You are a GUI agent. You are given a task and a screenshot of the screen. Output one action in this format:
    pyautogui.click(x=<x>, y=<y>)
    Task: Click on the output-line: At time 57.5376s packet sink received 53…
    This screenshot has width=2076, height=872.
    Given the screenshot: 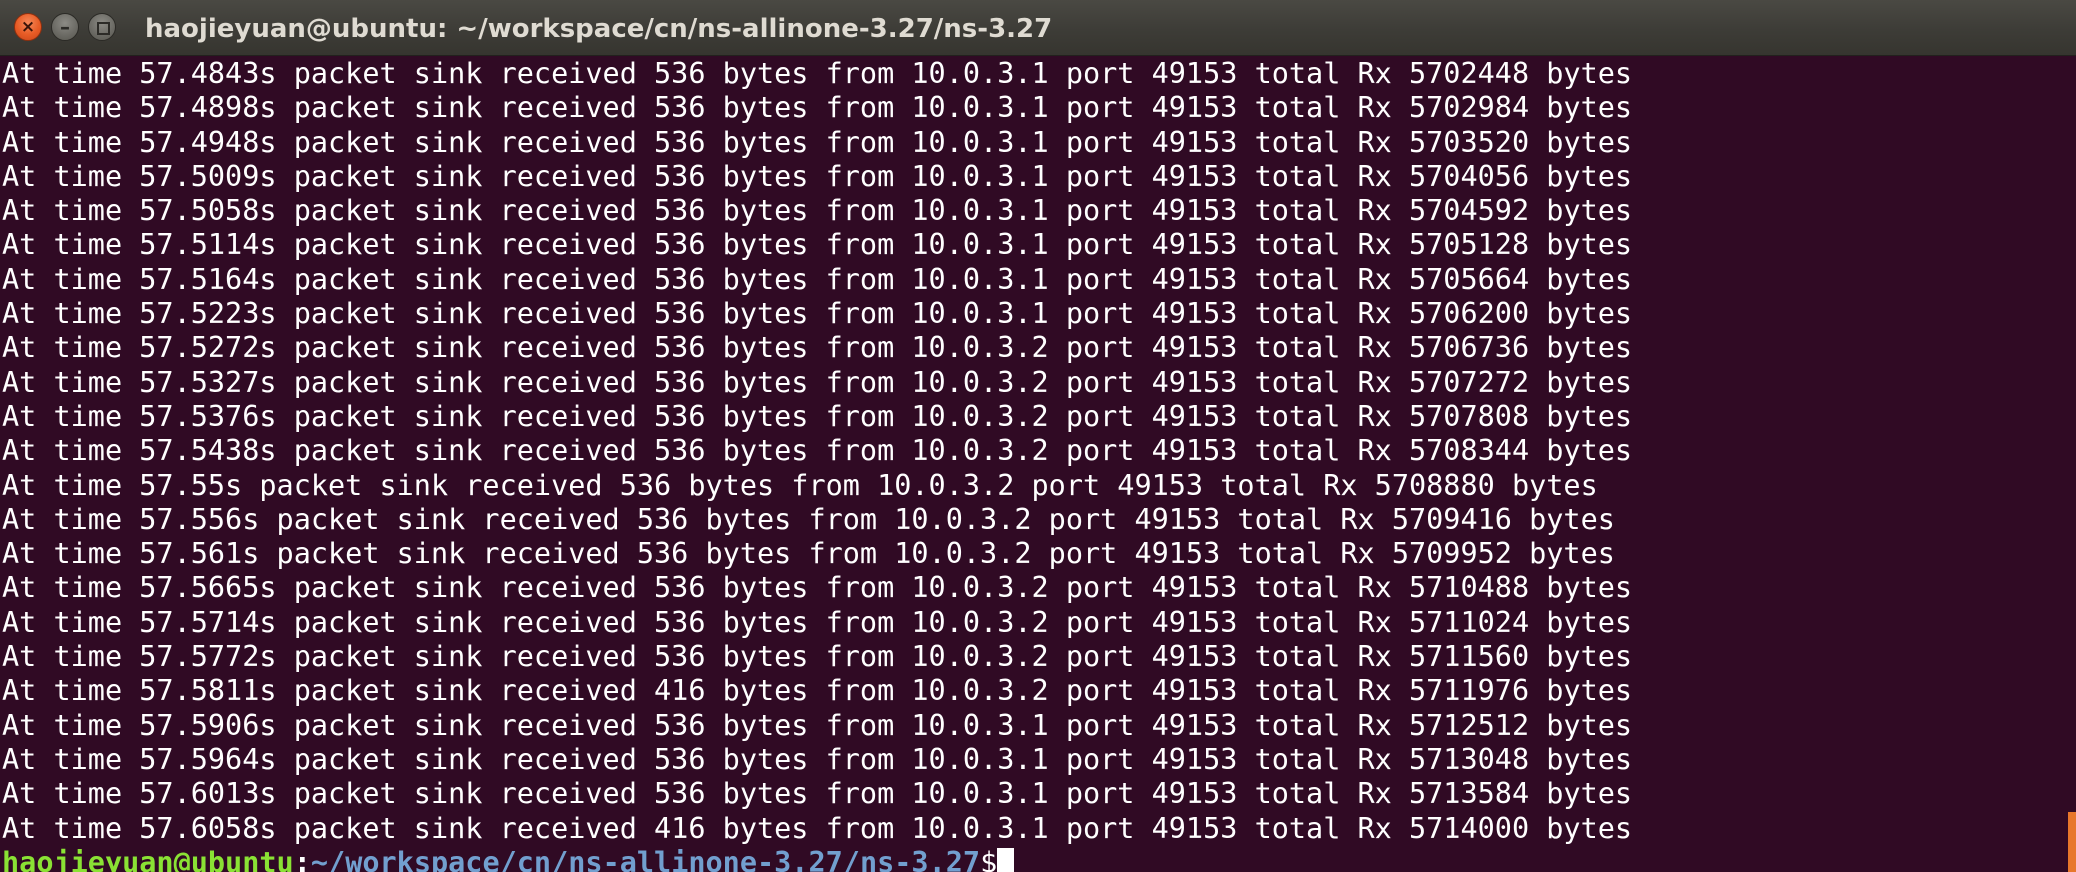 What is the action you would take?
    pyautogui.click(x=817, y=416)
    